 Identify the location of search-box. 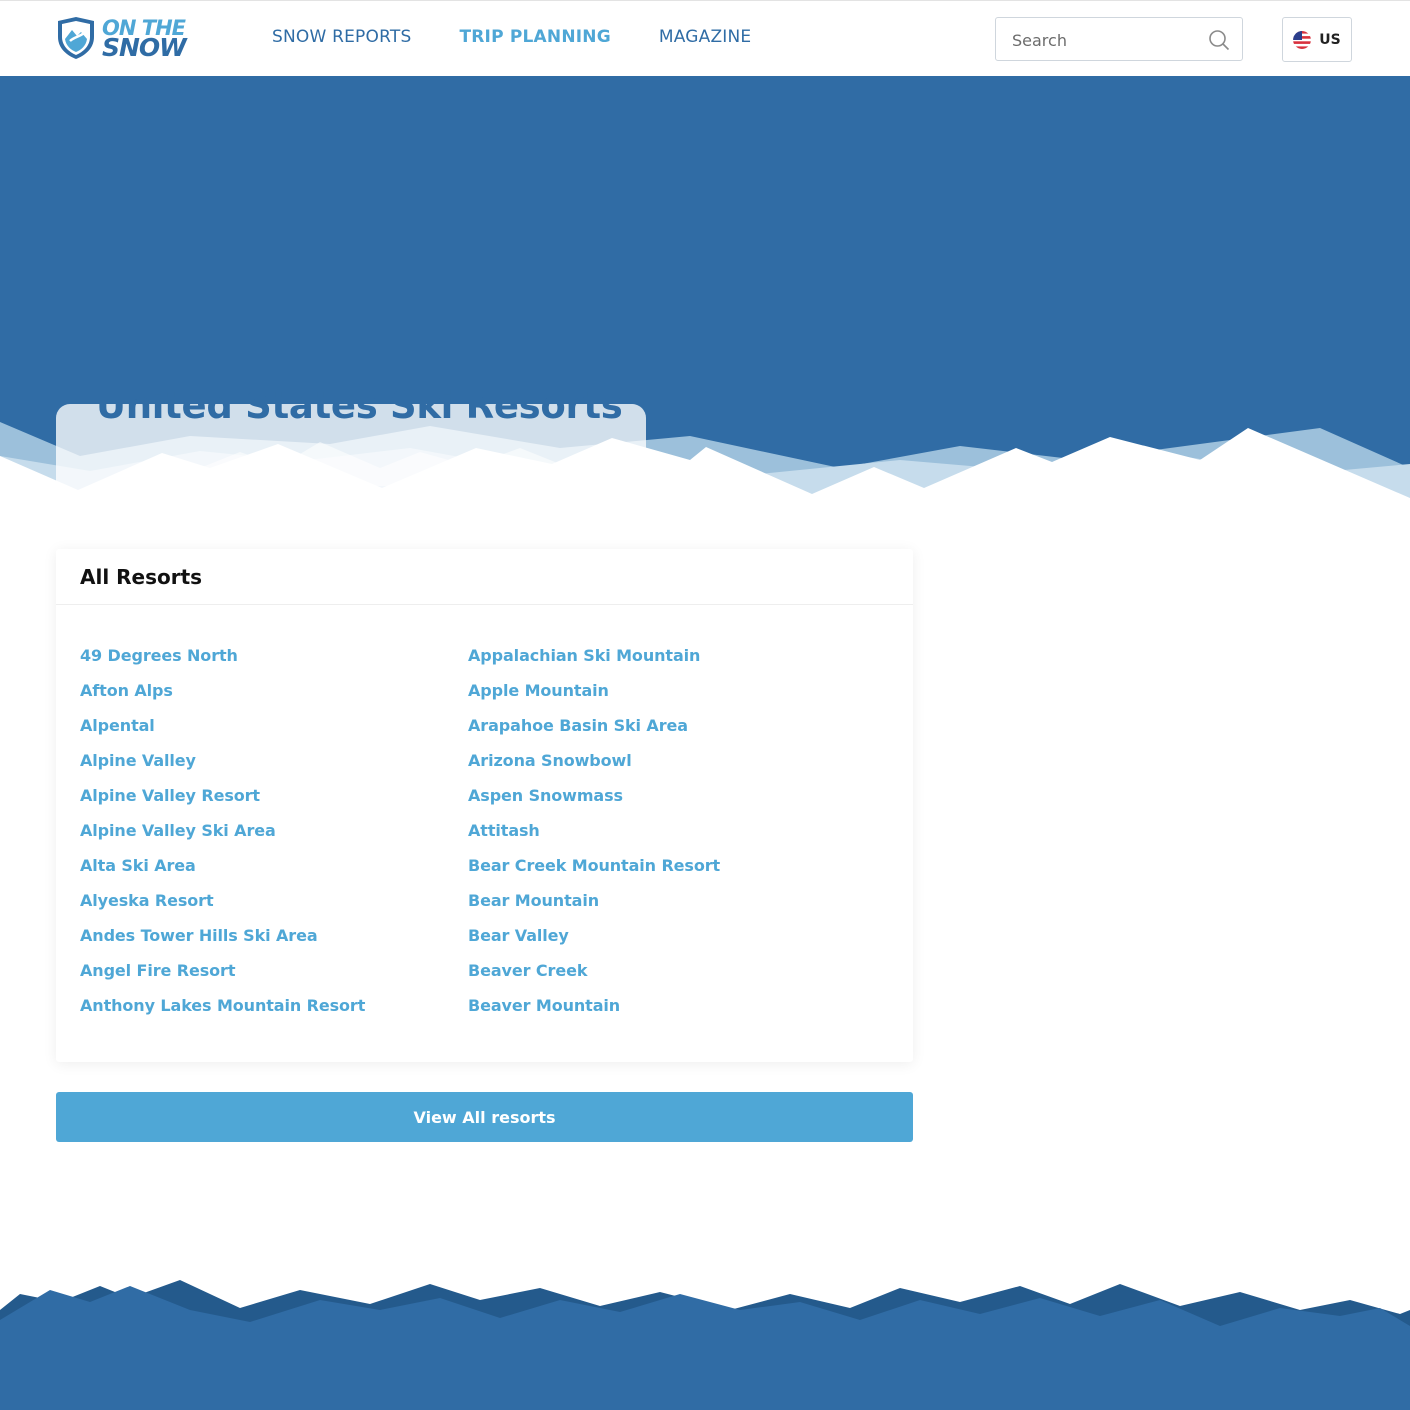
(1119, 39).